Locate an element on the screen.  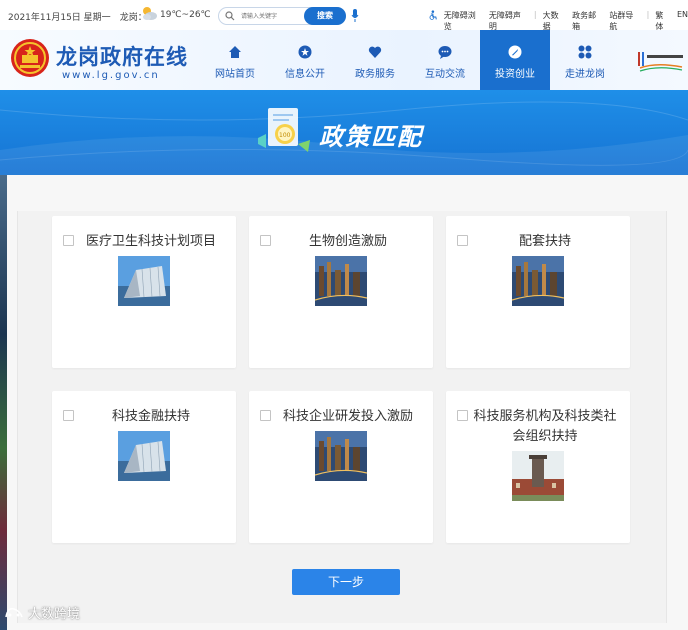
policy-card: 配套扶持 is located at coordinates (538, 292).